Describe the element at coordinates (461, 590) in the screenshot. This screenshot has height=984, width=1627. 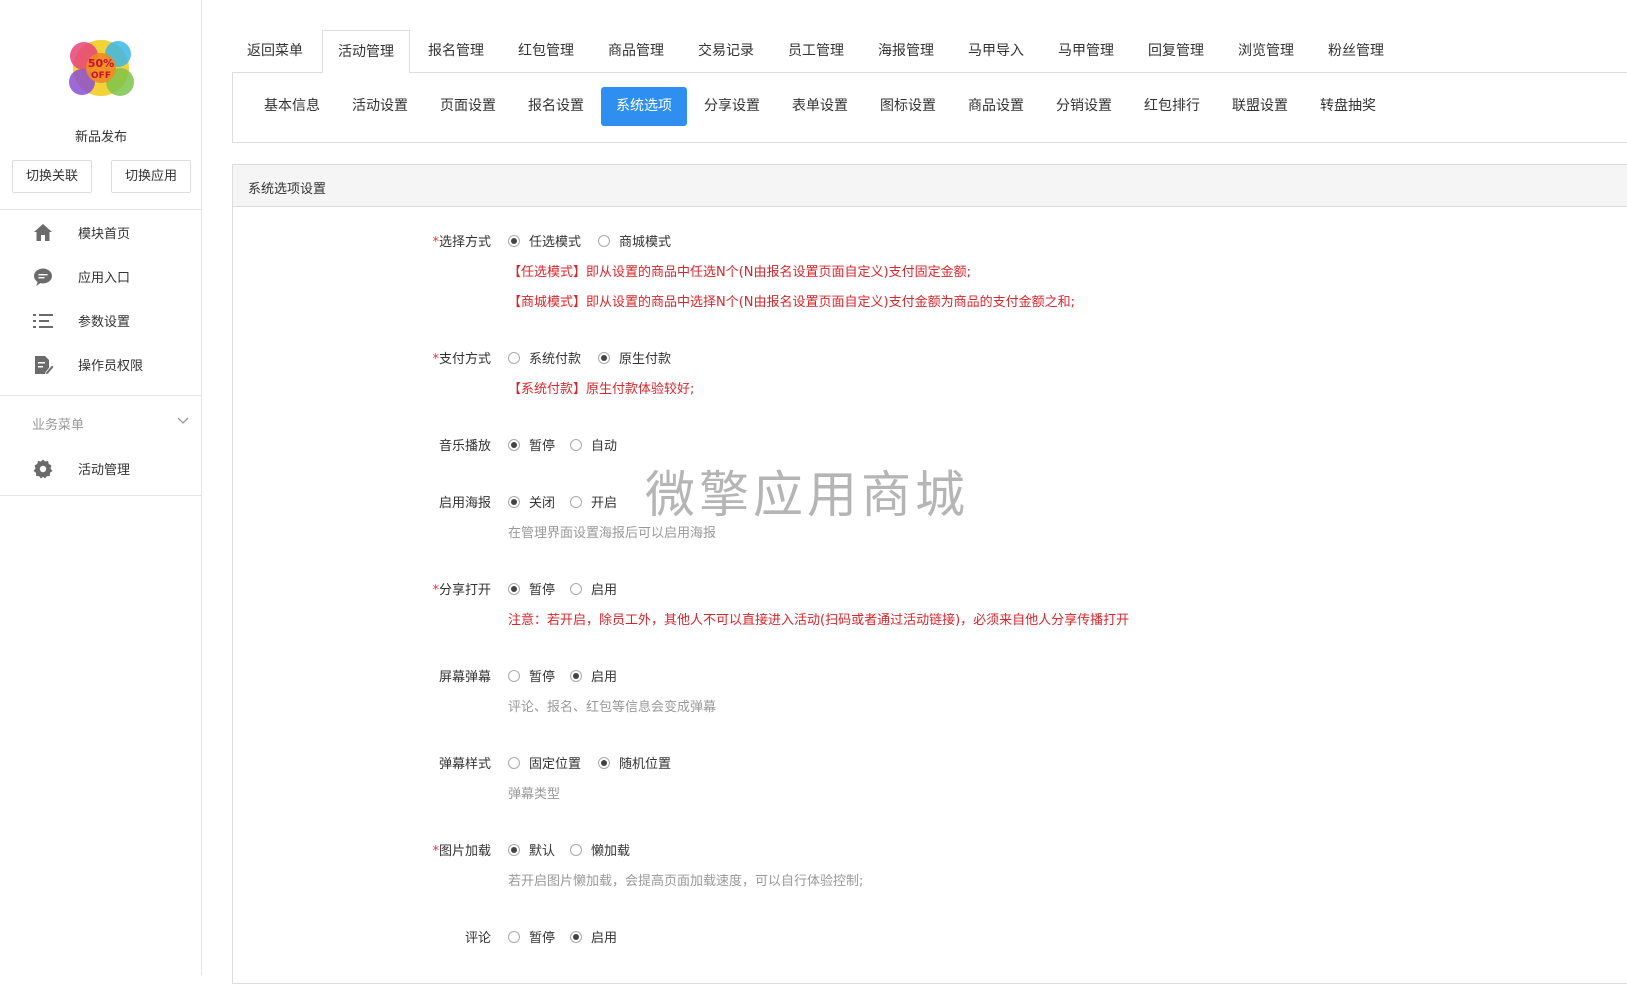
I see `share-open-label: *分享打开` at that location.